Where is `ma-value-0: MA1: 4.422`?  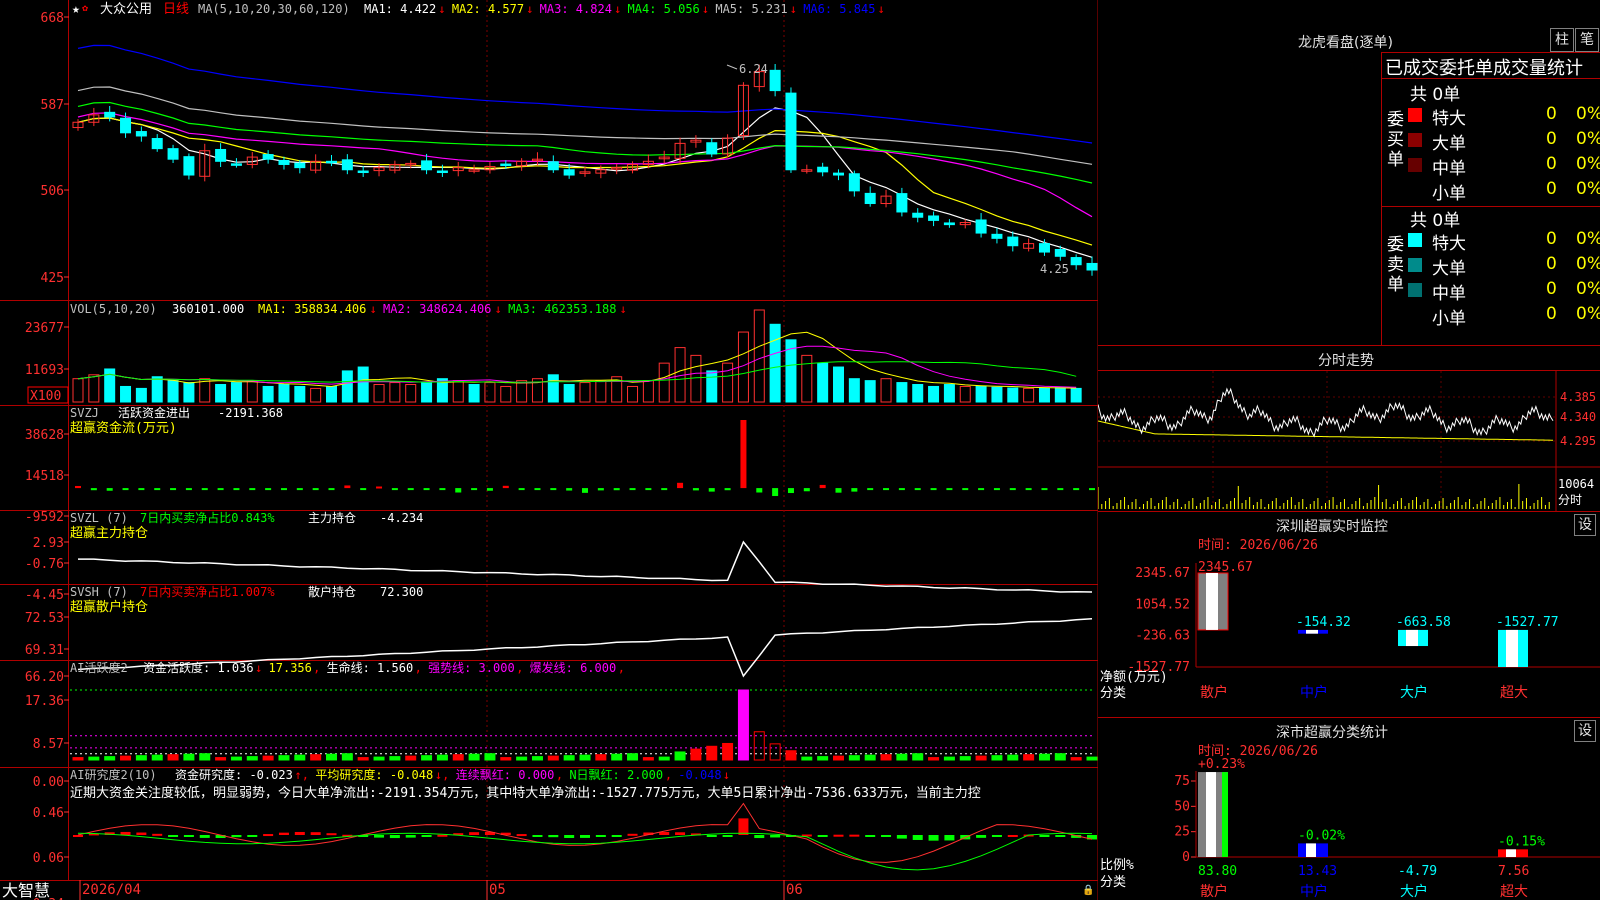
ma-value-0: MA1: 4.422 is located at coordinates (400, 9).